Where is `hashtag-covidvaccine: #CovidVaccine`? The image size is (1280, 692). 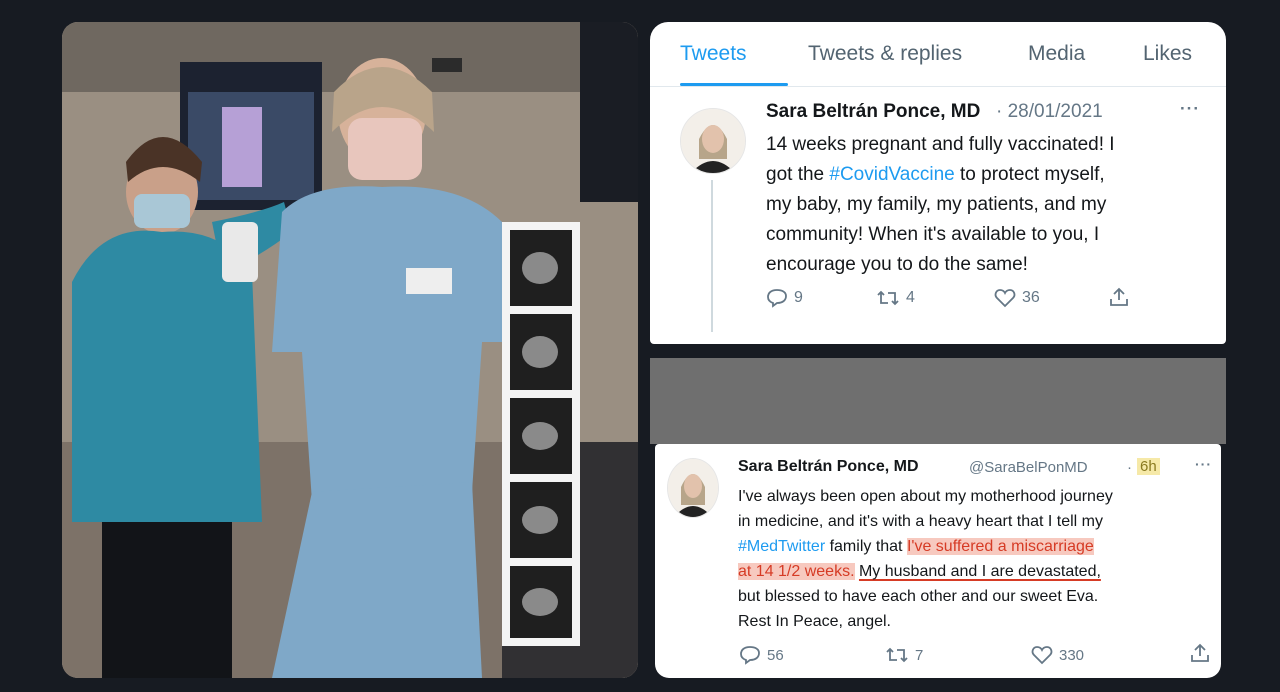
hashtag-covidvaccine: #CovidVaccine is located at coordinates (891, 174).